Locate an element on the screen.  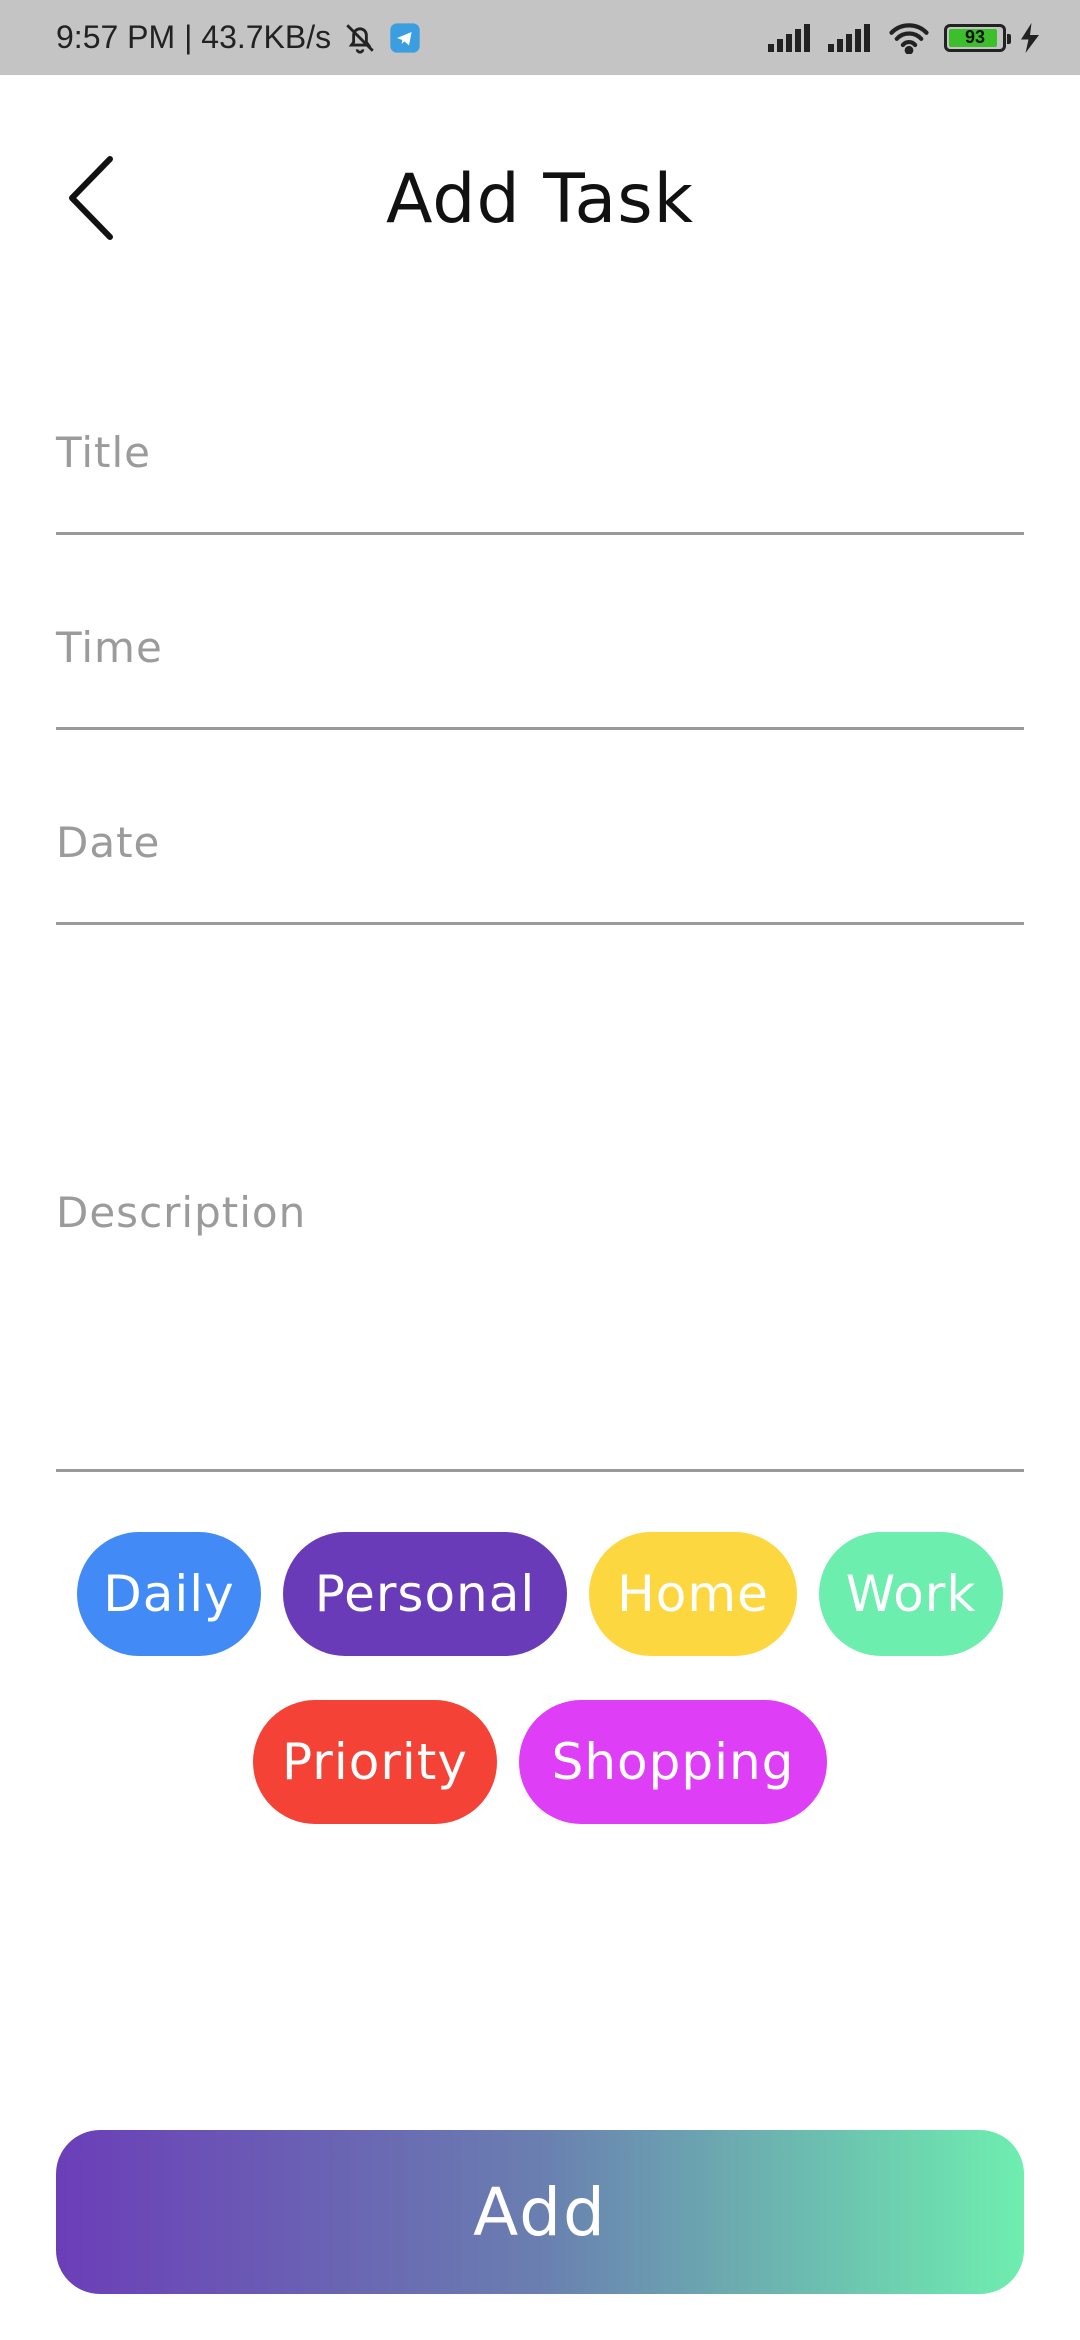
page-title: Add Task is located at coordinates (540, 199).